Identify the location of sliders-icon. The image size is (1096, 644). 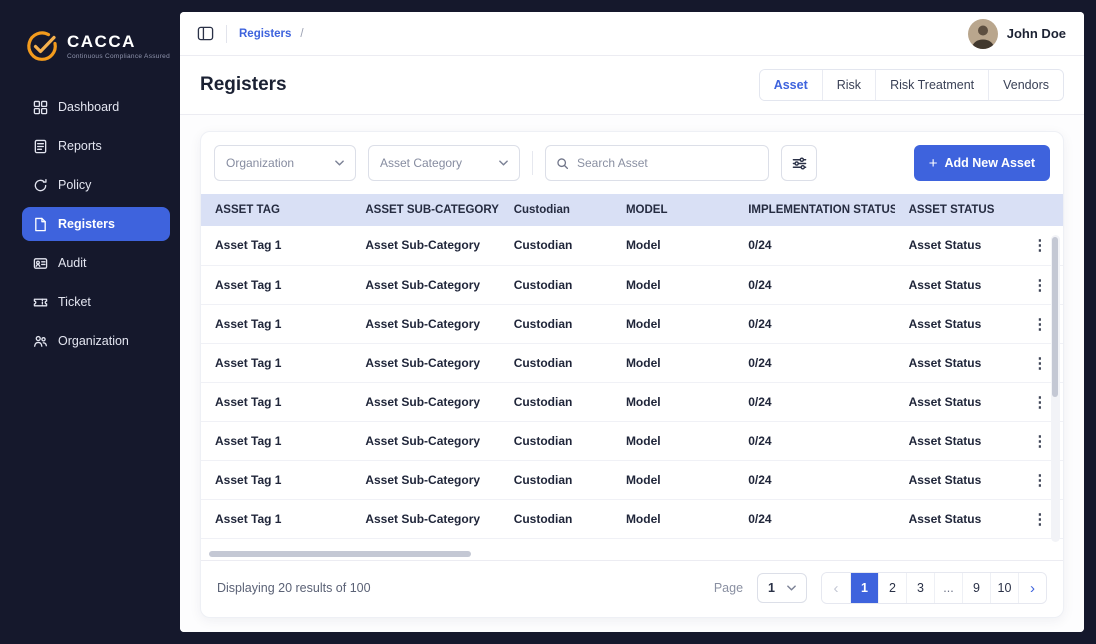
(799, 163).